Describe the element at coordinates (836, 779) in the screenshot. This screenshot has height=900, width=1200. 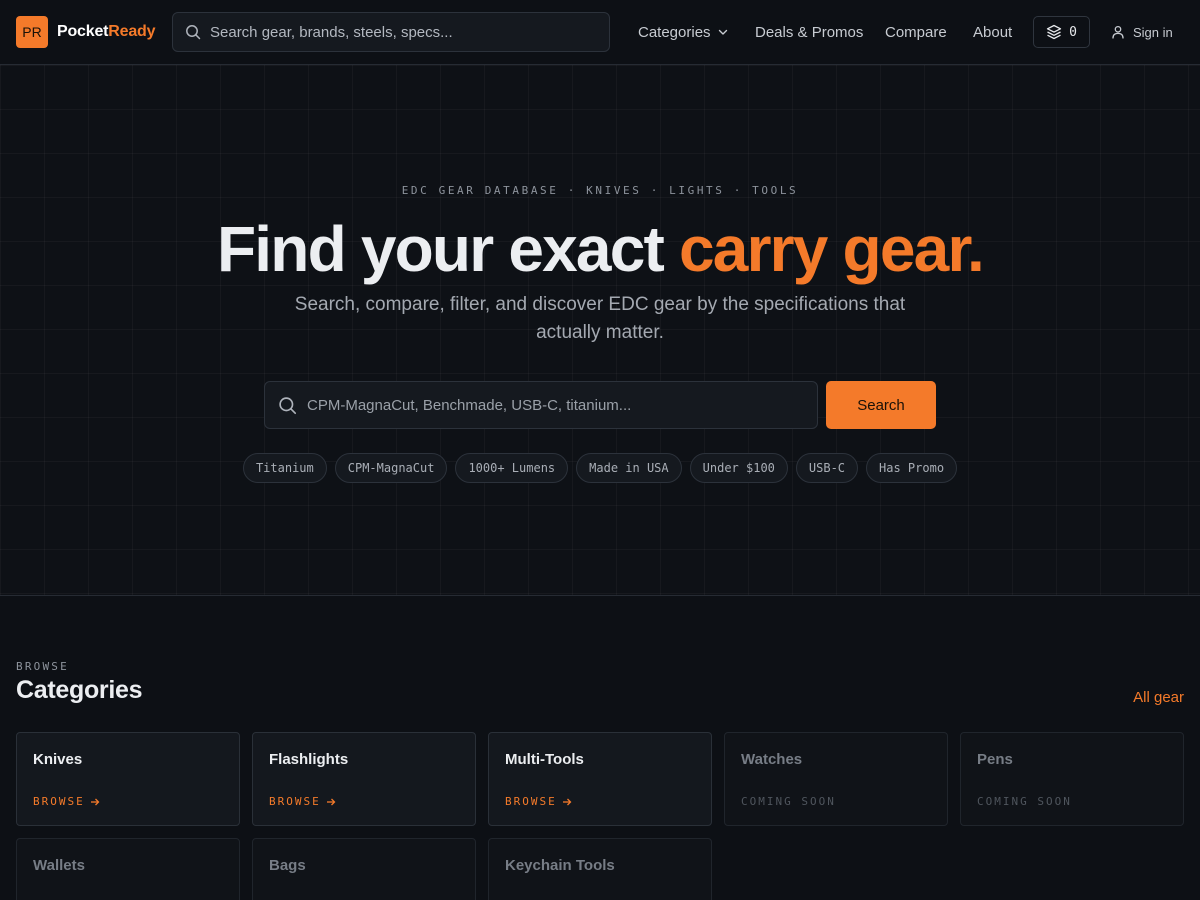
I see `category-card-watches: Watches COMING SOON` at that location.